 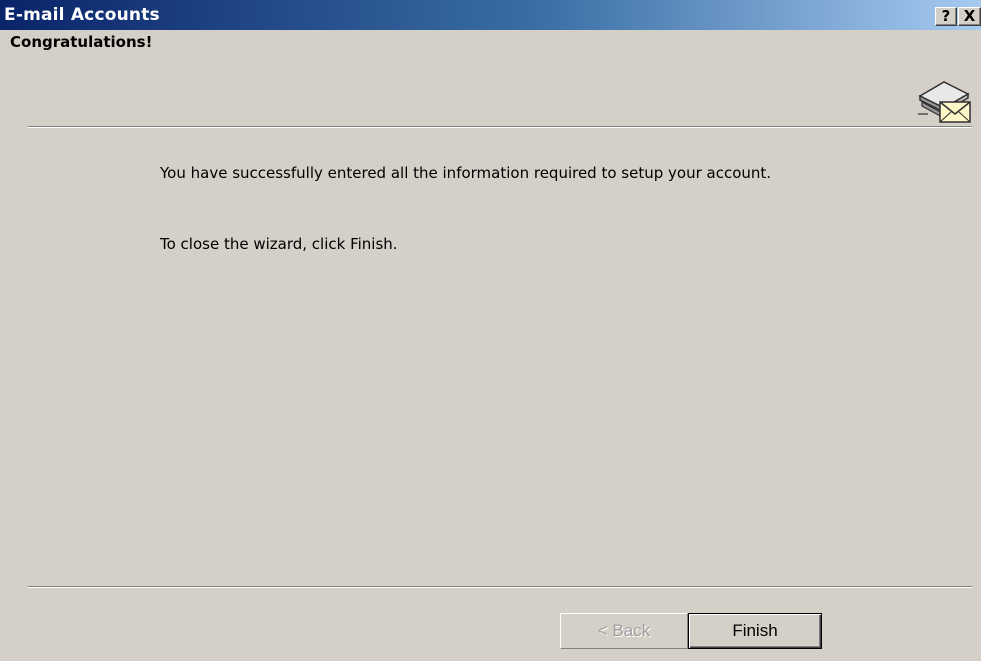 I want to click on footer-divider, so click(x=500, y=587).